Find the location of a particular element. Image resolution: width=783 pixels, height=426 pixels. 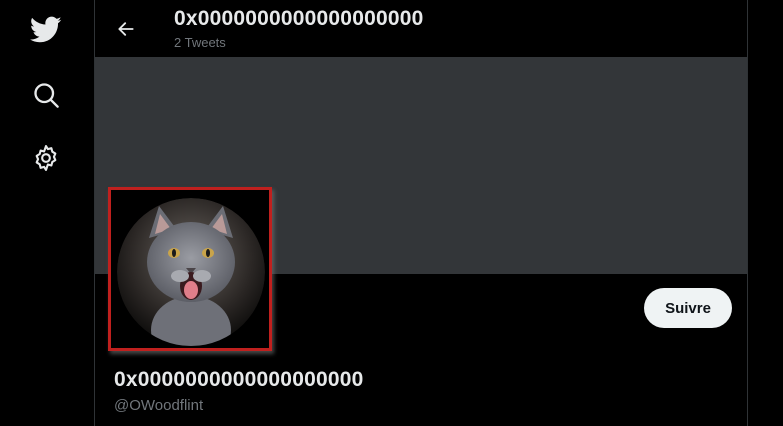

back-button is located at coordinates (126, 29).